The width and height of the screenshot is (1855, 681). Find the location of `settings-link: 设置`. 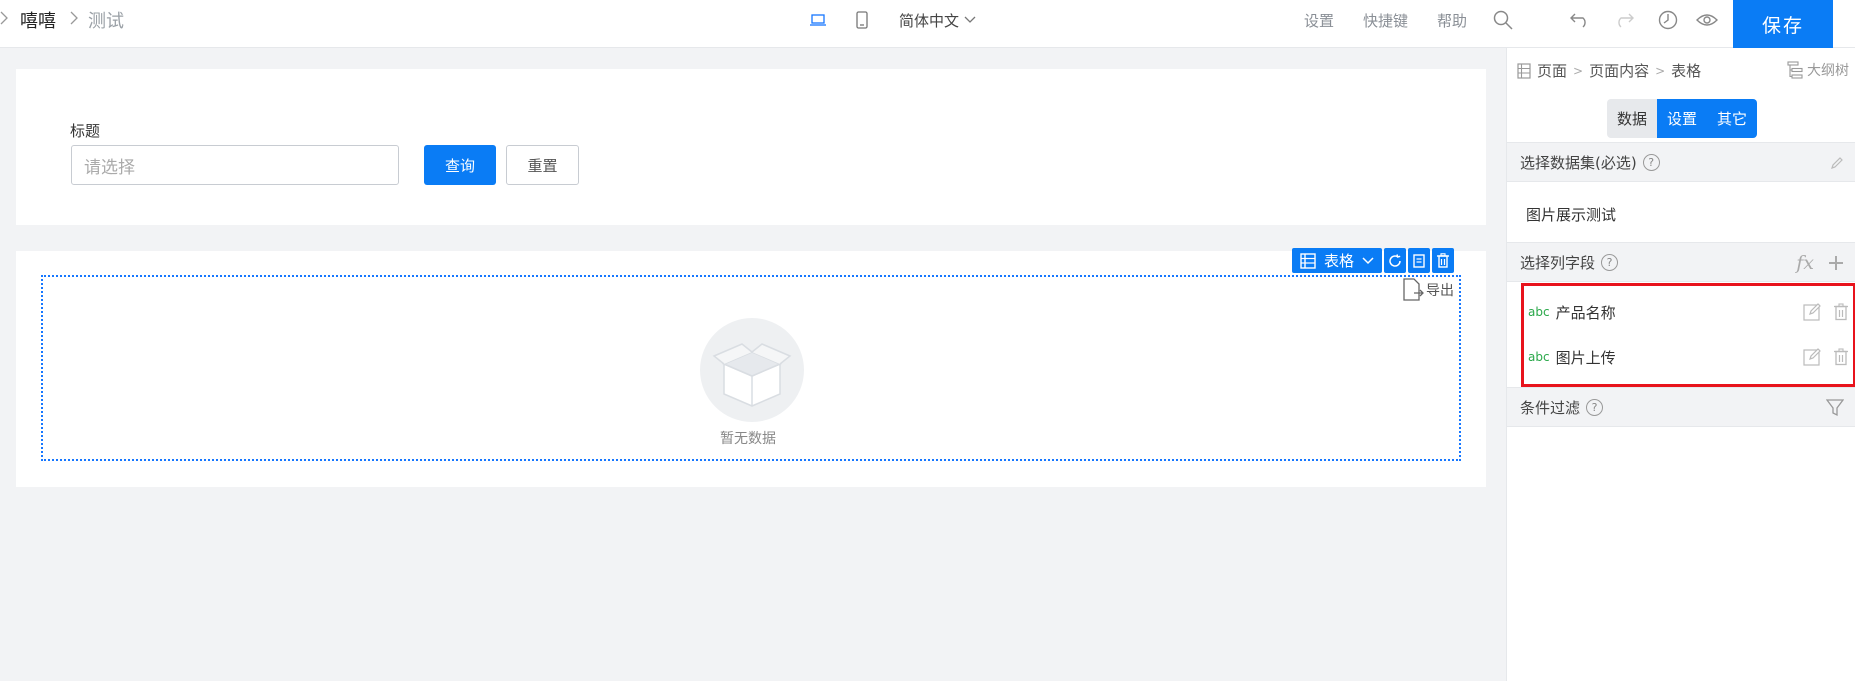

settings-link: 设置 is located at coordinates (1319, 20).